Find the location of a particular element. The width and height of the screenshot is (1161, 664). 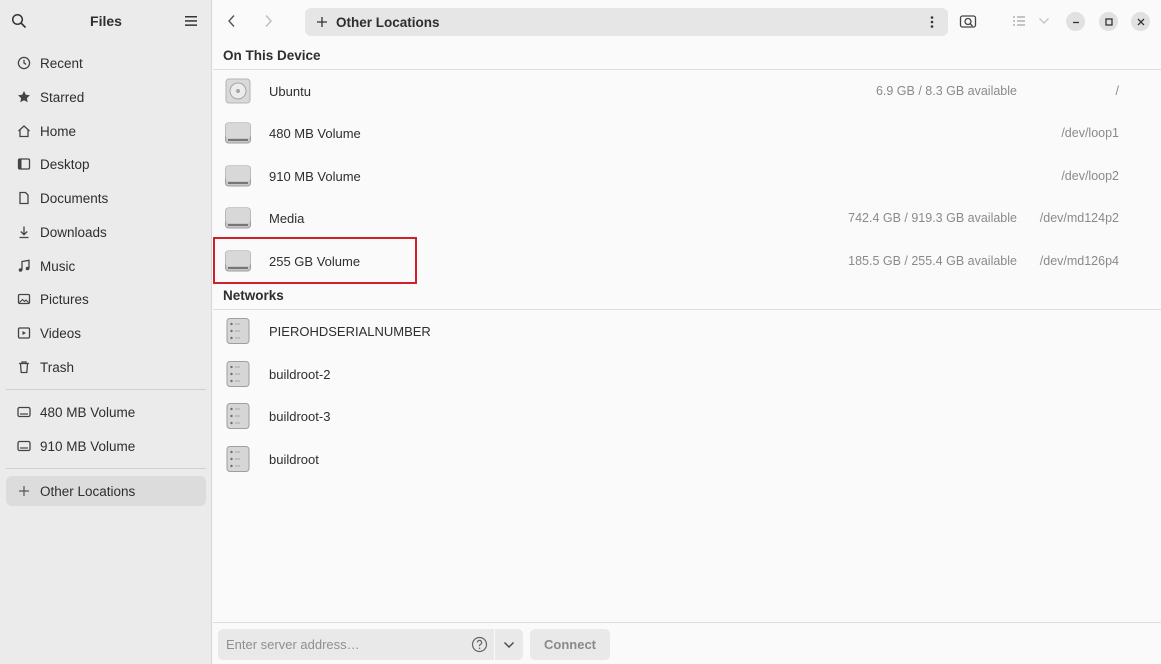

device-row-910mb-volume: 910 MB Volume /dev/loop2 is located at coordinates (687, 176).